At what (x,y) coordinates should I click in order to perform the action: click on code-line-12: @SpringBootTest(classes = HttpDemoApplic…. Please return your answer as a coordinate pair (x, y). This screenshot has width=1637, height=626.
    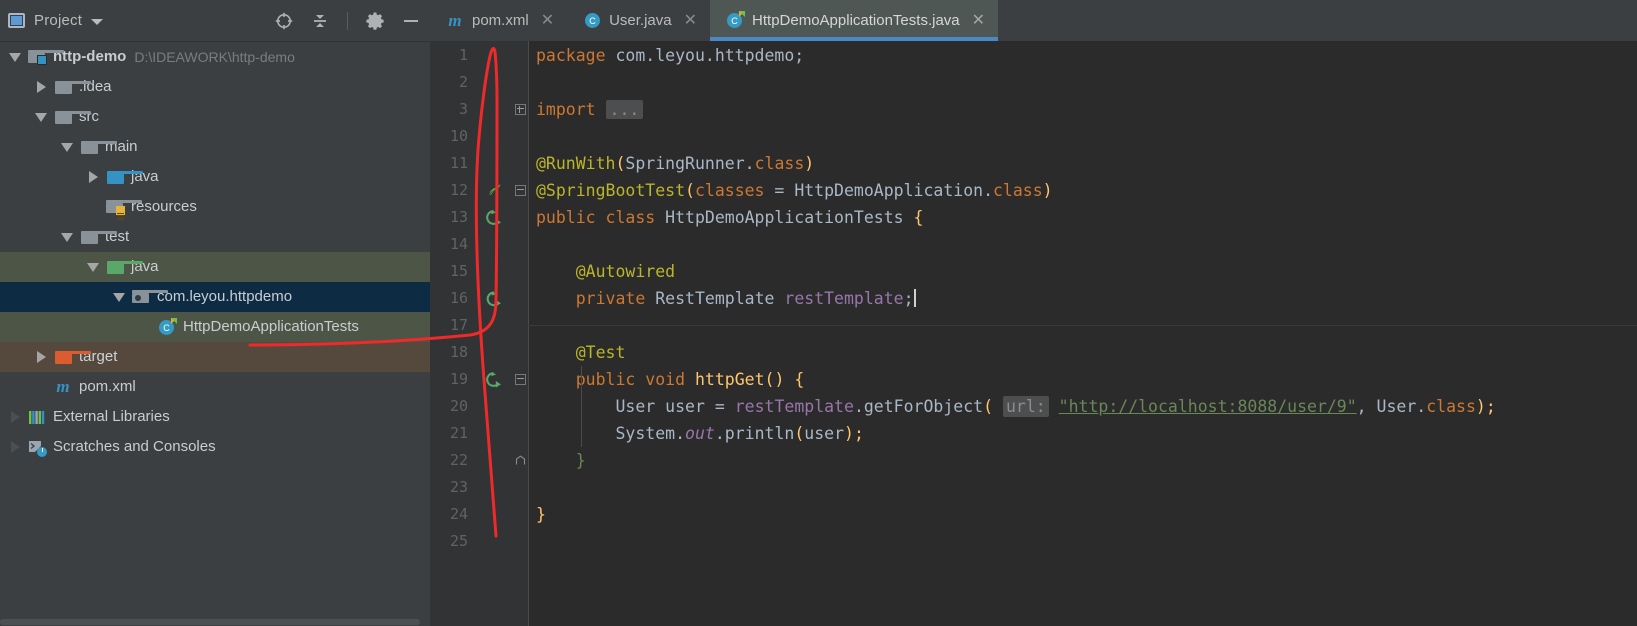
    Looking at the image, I should click on (794, 190).